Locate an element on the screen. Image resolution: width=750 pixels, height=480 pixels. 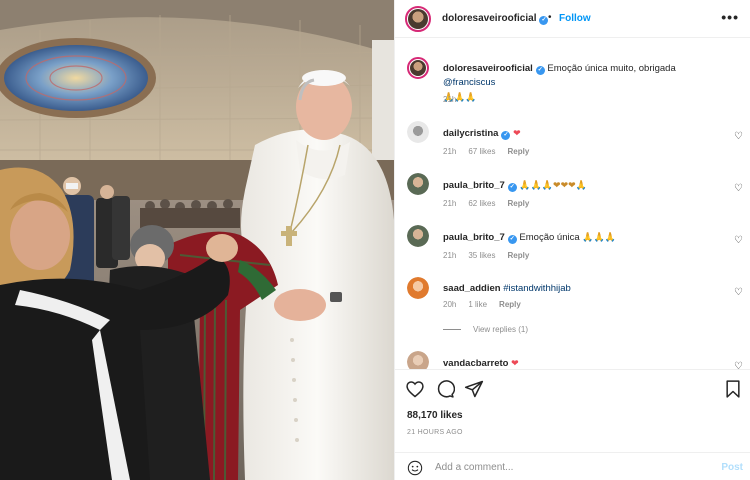
comment-emoji: 🙏🙏🙏 is located at coordinates (599, 237).